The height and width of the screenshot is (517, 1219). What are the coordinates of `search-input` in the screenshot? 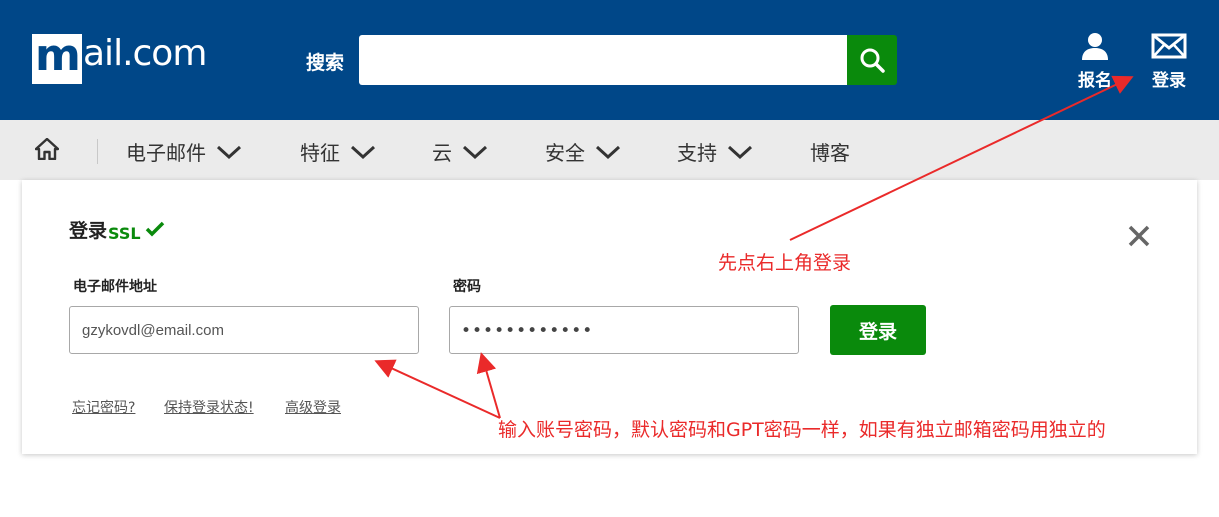 It's located at (603, 60).